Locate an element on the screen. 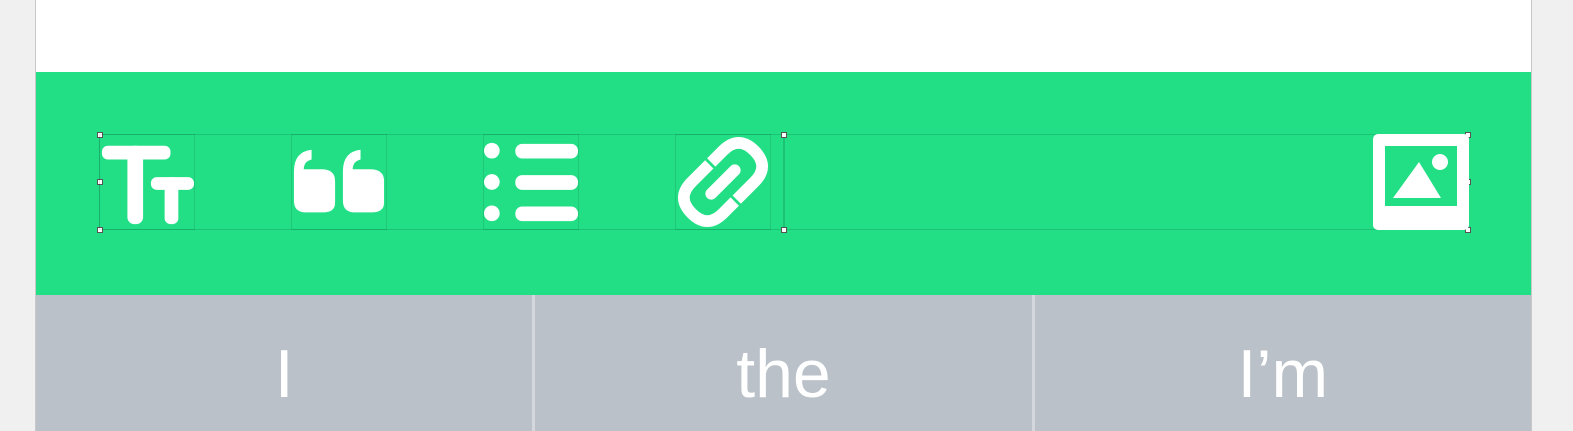 The width and height of the screenshot is (1573, 431). link-icon is located at coordinates (723, 182).